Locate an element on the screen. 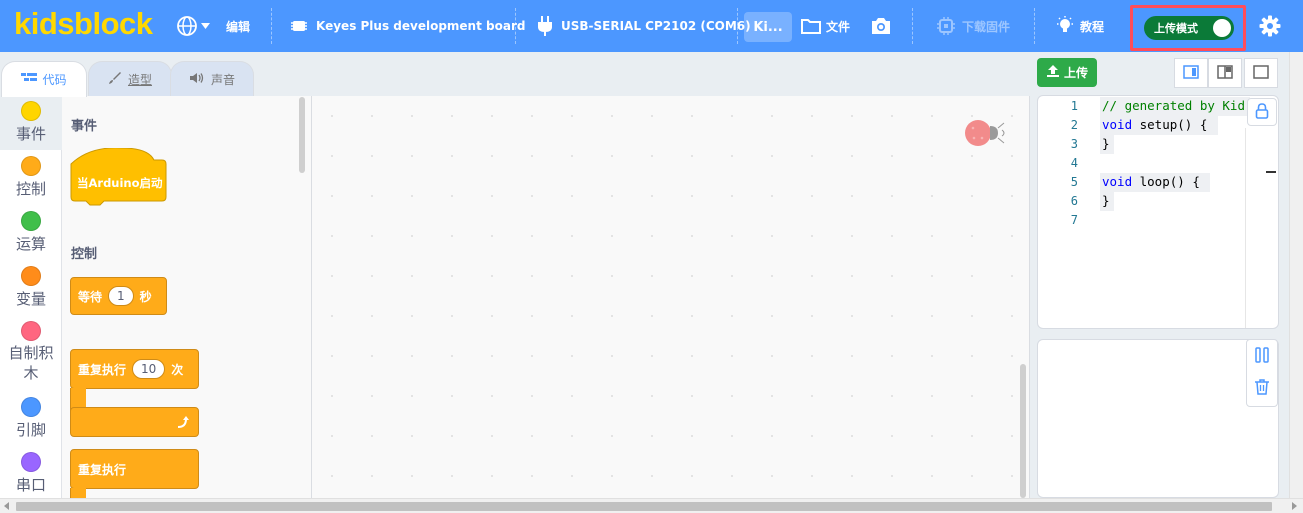  window-horizontal-scrollbar is located at coordinates (651, 505).